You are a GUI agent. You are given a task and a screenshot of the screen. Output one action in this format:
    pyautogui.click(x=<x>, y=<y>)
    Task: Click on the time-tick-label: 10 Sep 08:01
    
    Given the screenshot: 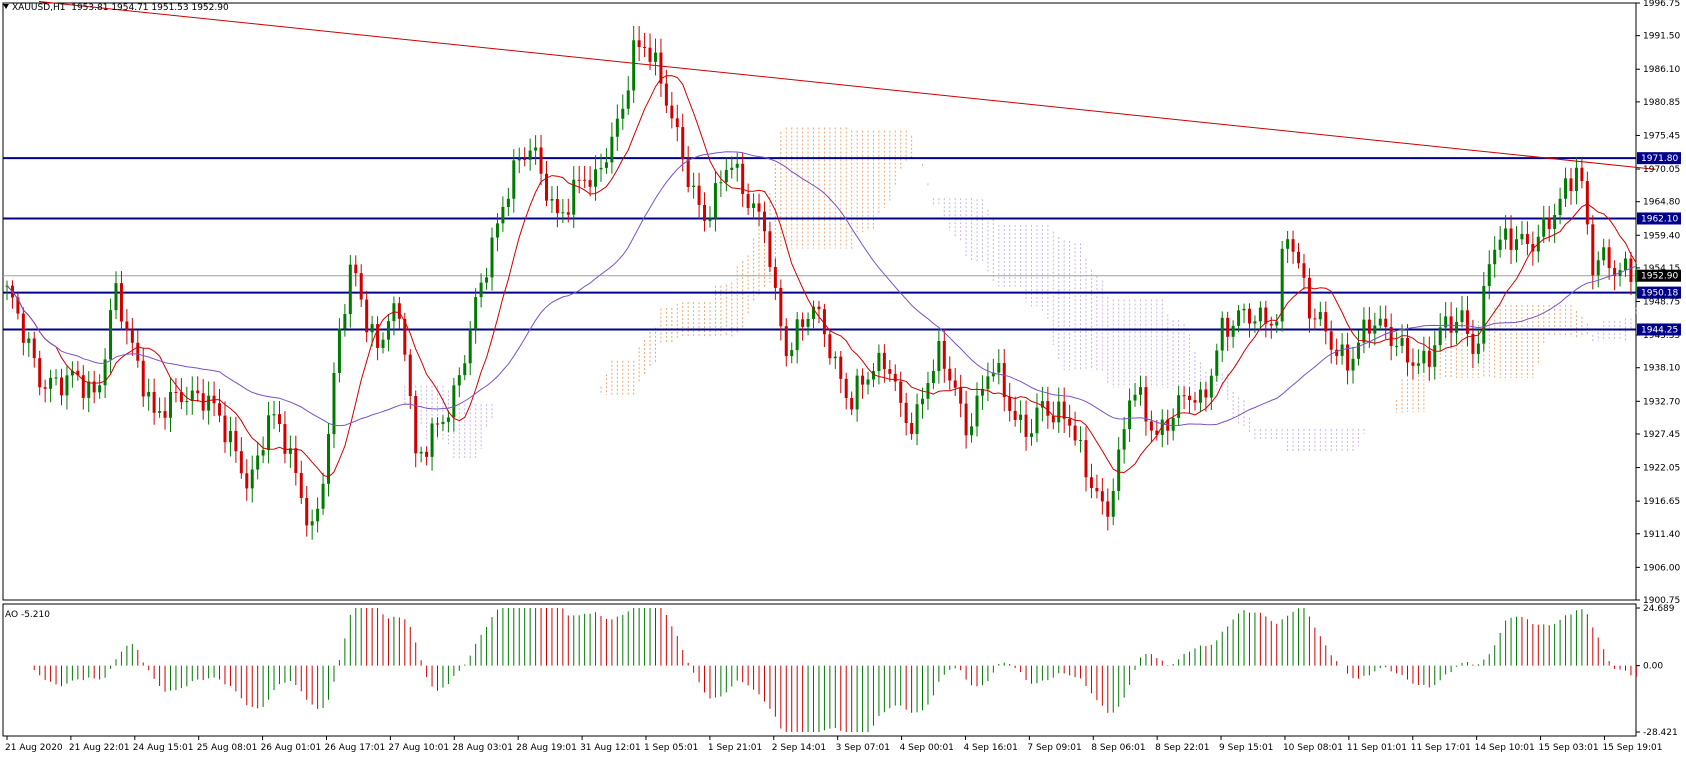 What is the action you would take?
    pyautogui.click(x=1313, y=748)
    